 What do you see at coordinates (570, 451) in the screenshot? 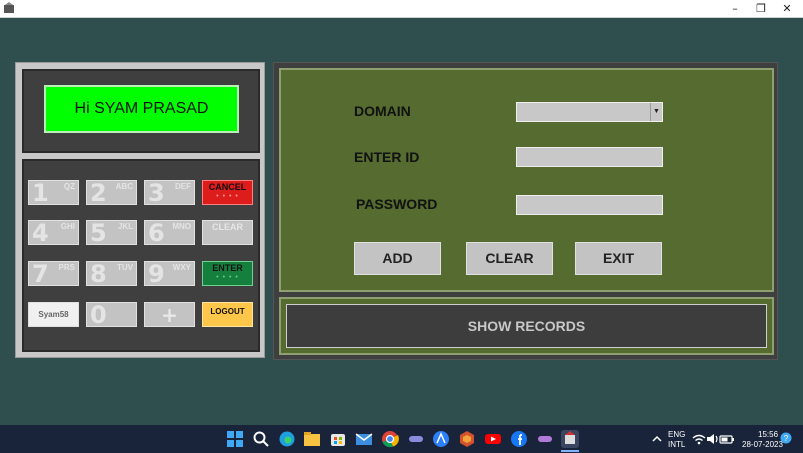
I see `active-app-indicator` at bounding box center [570, 451].